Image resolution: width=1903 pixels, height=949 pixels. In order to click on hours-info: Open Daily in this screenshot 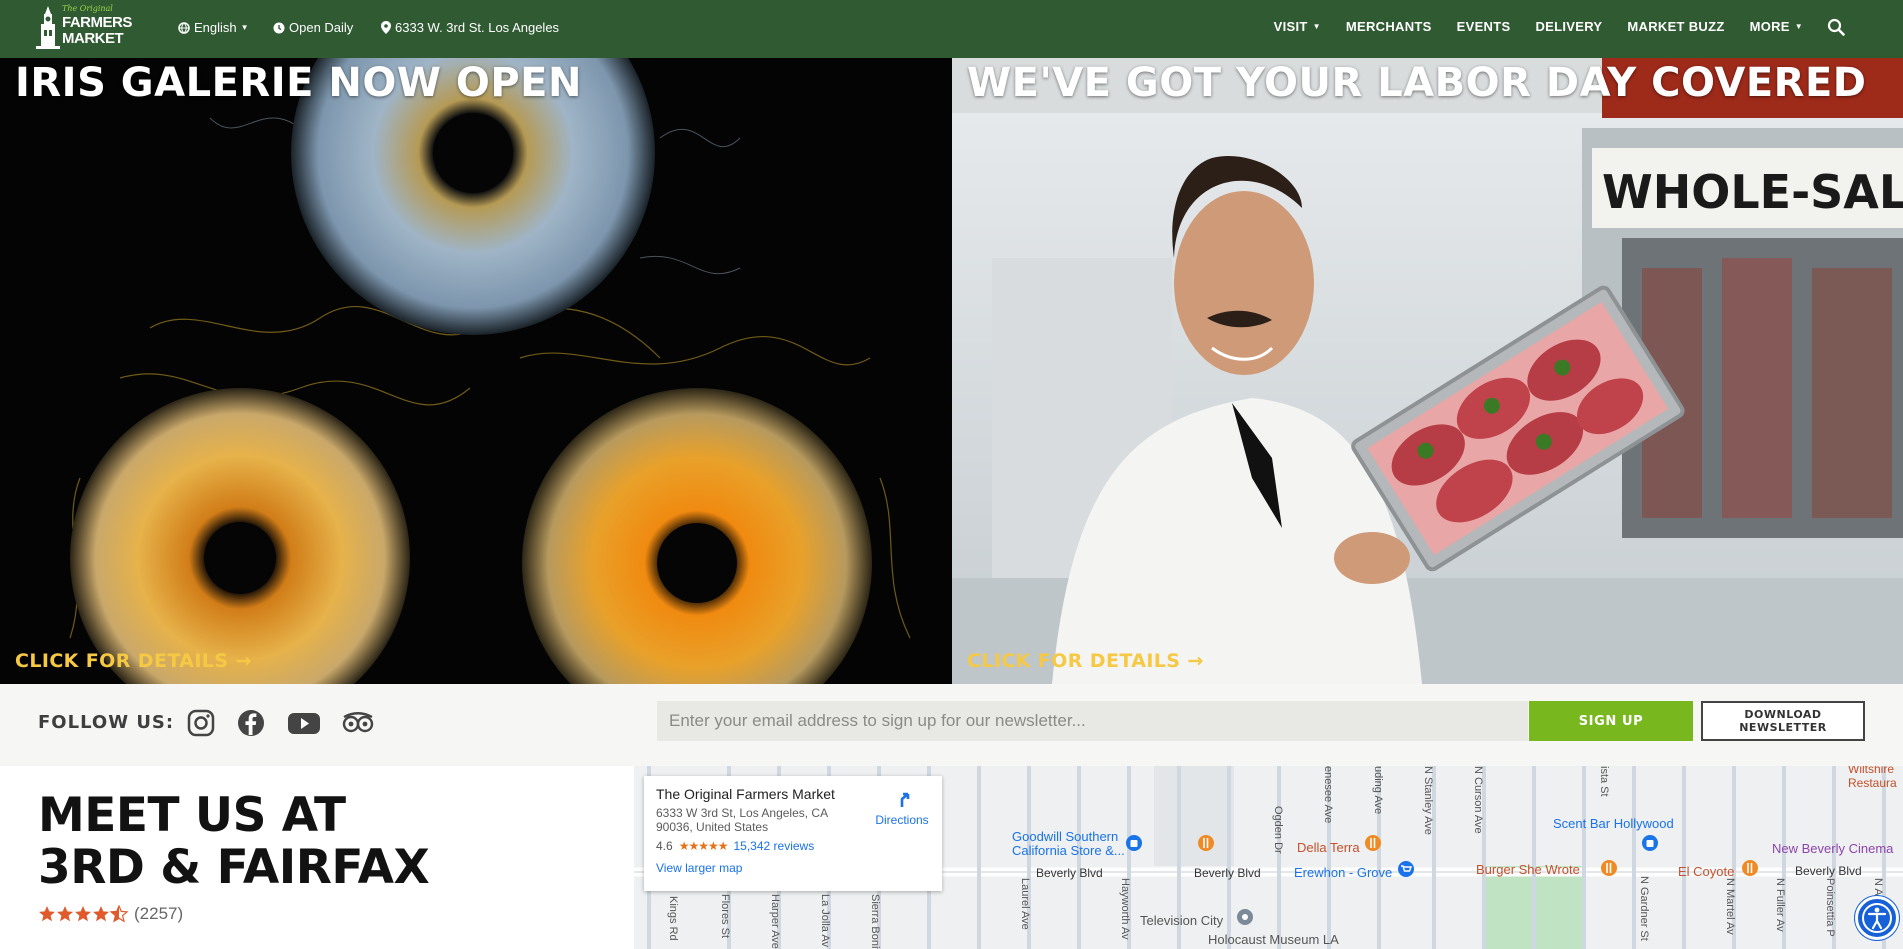, I will do `click(313, 27)`.